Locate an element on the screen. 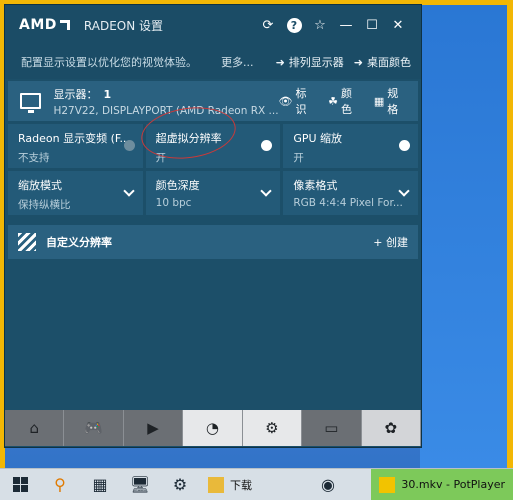 The width and height of the screenshot is (513, 500). setting-value: 10 bpc is located at coordinates (173, 203).